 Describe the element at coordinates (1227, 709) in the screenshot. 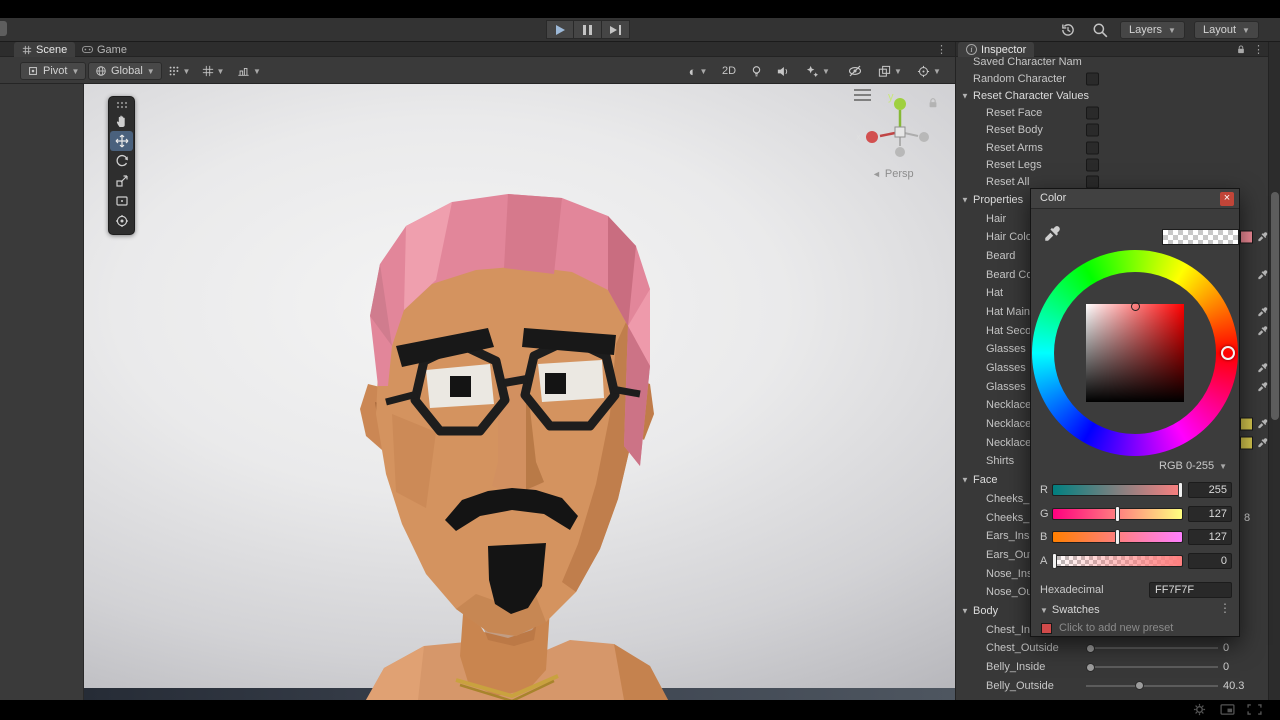

I see `player-miniplayer-icon` at that location.